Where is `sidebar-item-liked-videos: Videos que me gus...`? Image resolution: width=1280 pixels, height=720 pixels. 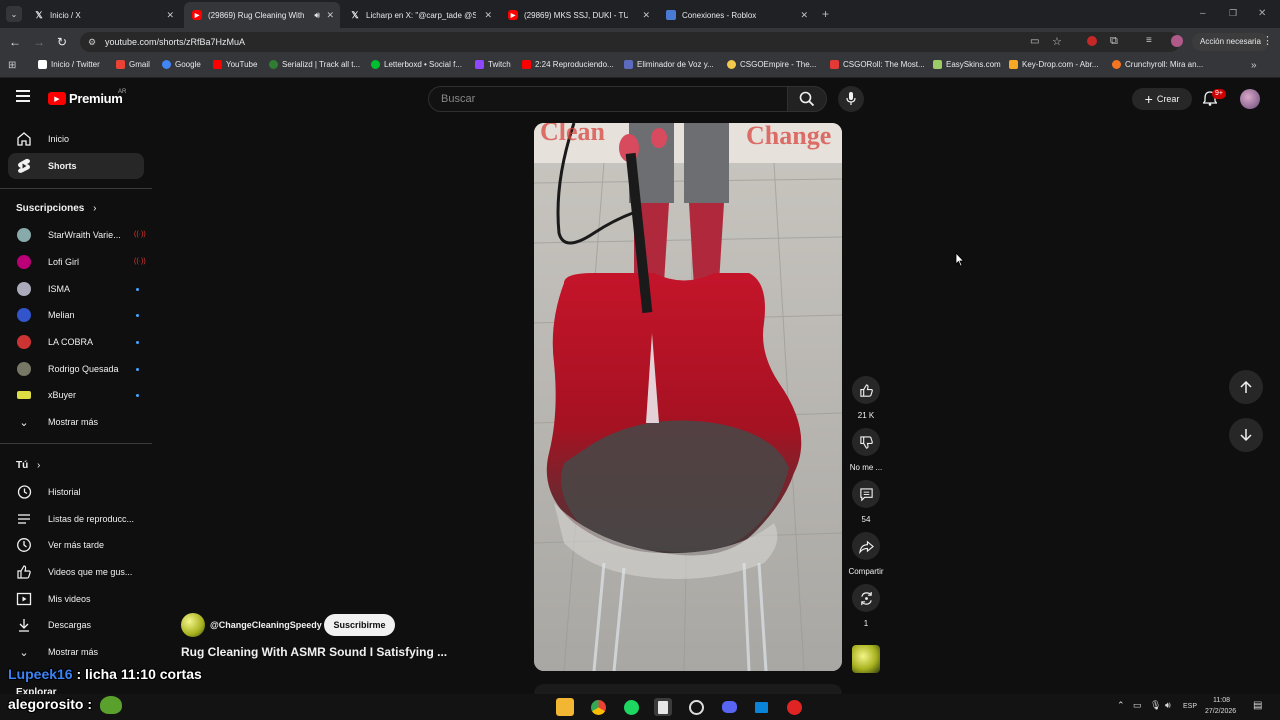
sidebar-item-liked-videos: Videos que me gus... is located at coordinates (76, 572).